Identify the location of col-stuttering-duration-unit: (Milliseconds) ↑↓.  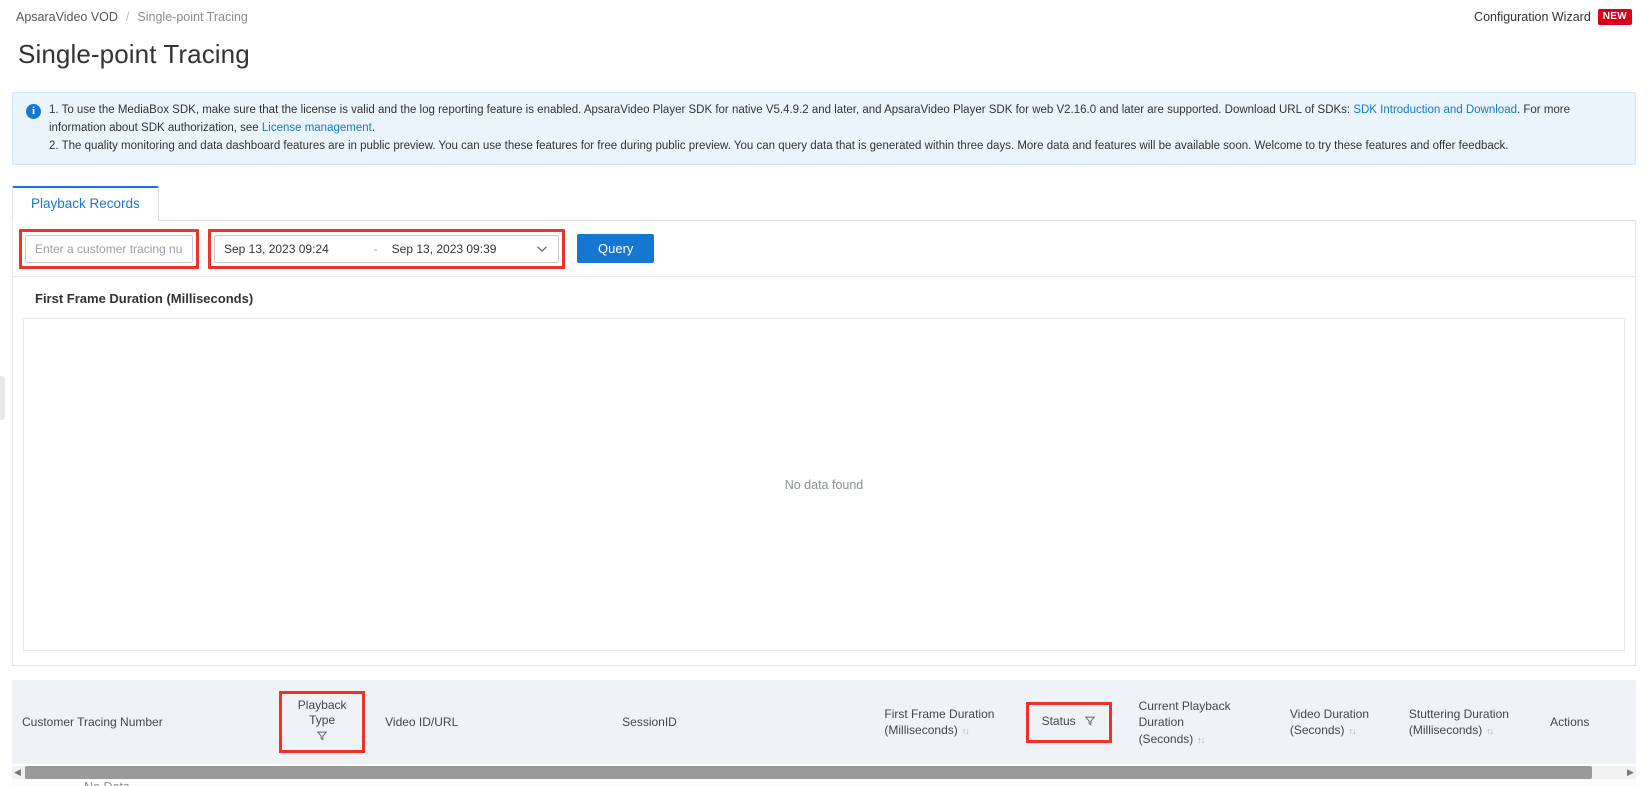
(1469, 730).